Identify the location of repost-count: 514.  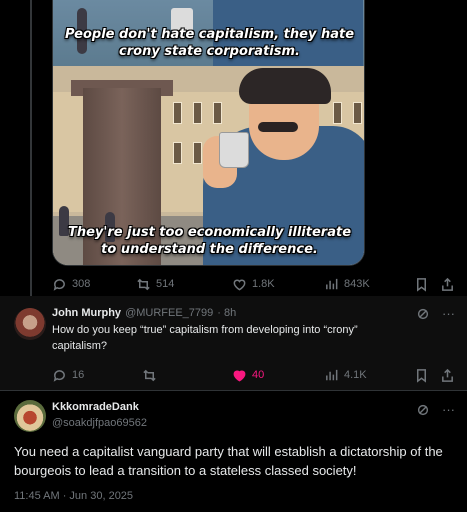
(165, 284).